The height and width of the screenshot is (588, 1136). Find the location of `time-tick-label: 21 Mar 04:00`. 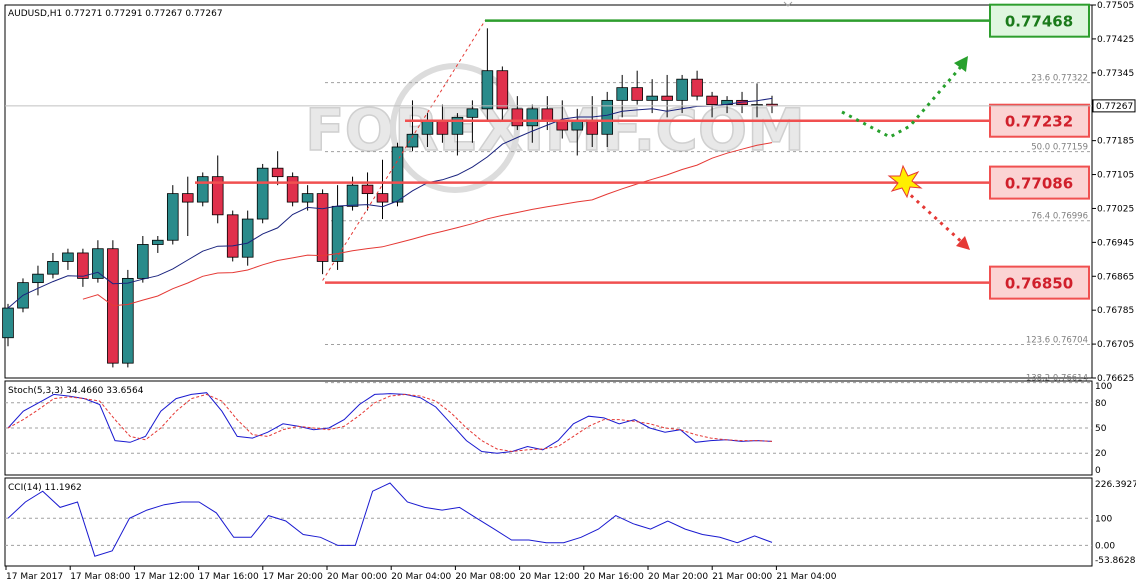

time-tick-label: 21 Mar 04:00 is located at coordinates (806, 577).